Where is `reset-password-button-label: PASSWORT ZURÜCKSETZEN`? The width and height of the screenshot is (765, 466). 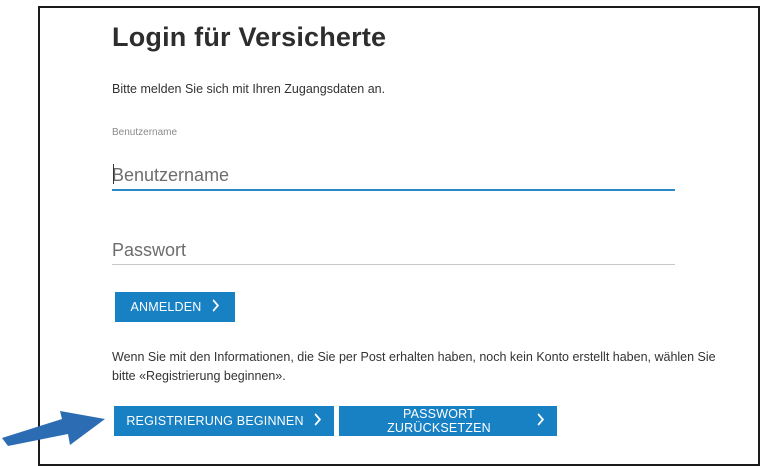
reset-password-button-label: PASSWORT ZURÜCKSETZEN is located at coordinates (439, 421).